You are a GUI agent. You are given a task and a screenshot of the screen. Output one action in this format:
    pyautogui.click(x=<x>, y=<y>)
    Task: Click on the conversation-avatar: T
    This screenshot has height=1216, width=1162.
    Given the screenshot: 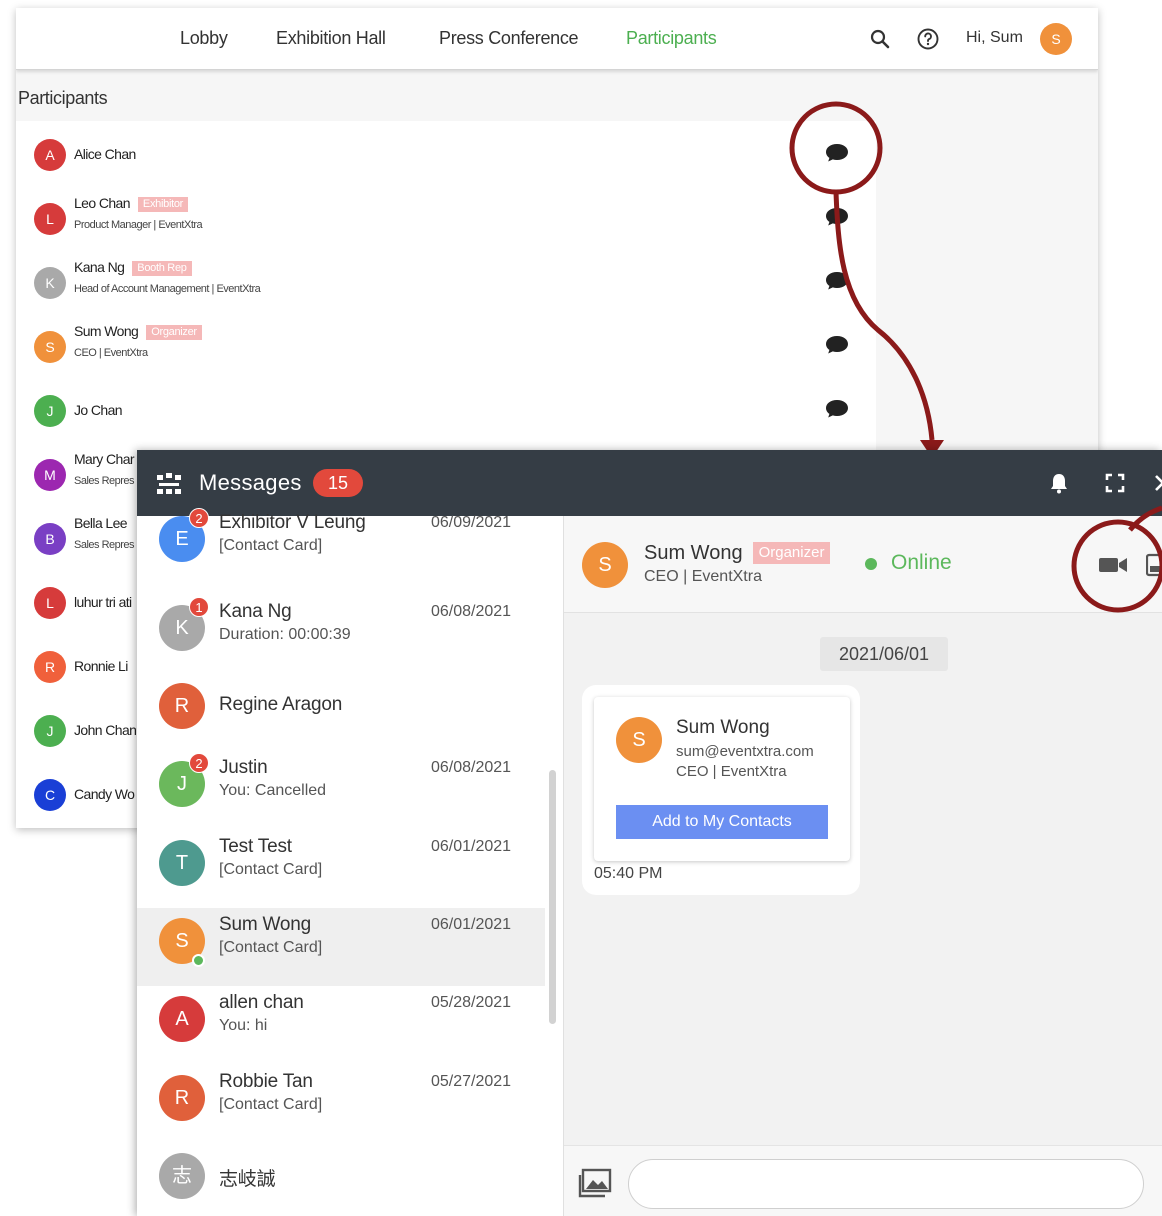 What is the action you would take?
    pyautogui.click(x=182, y=863)
    